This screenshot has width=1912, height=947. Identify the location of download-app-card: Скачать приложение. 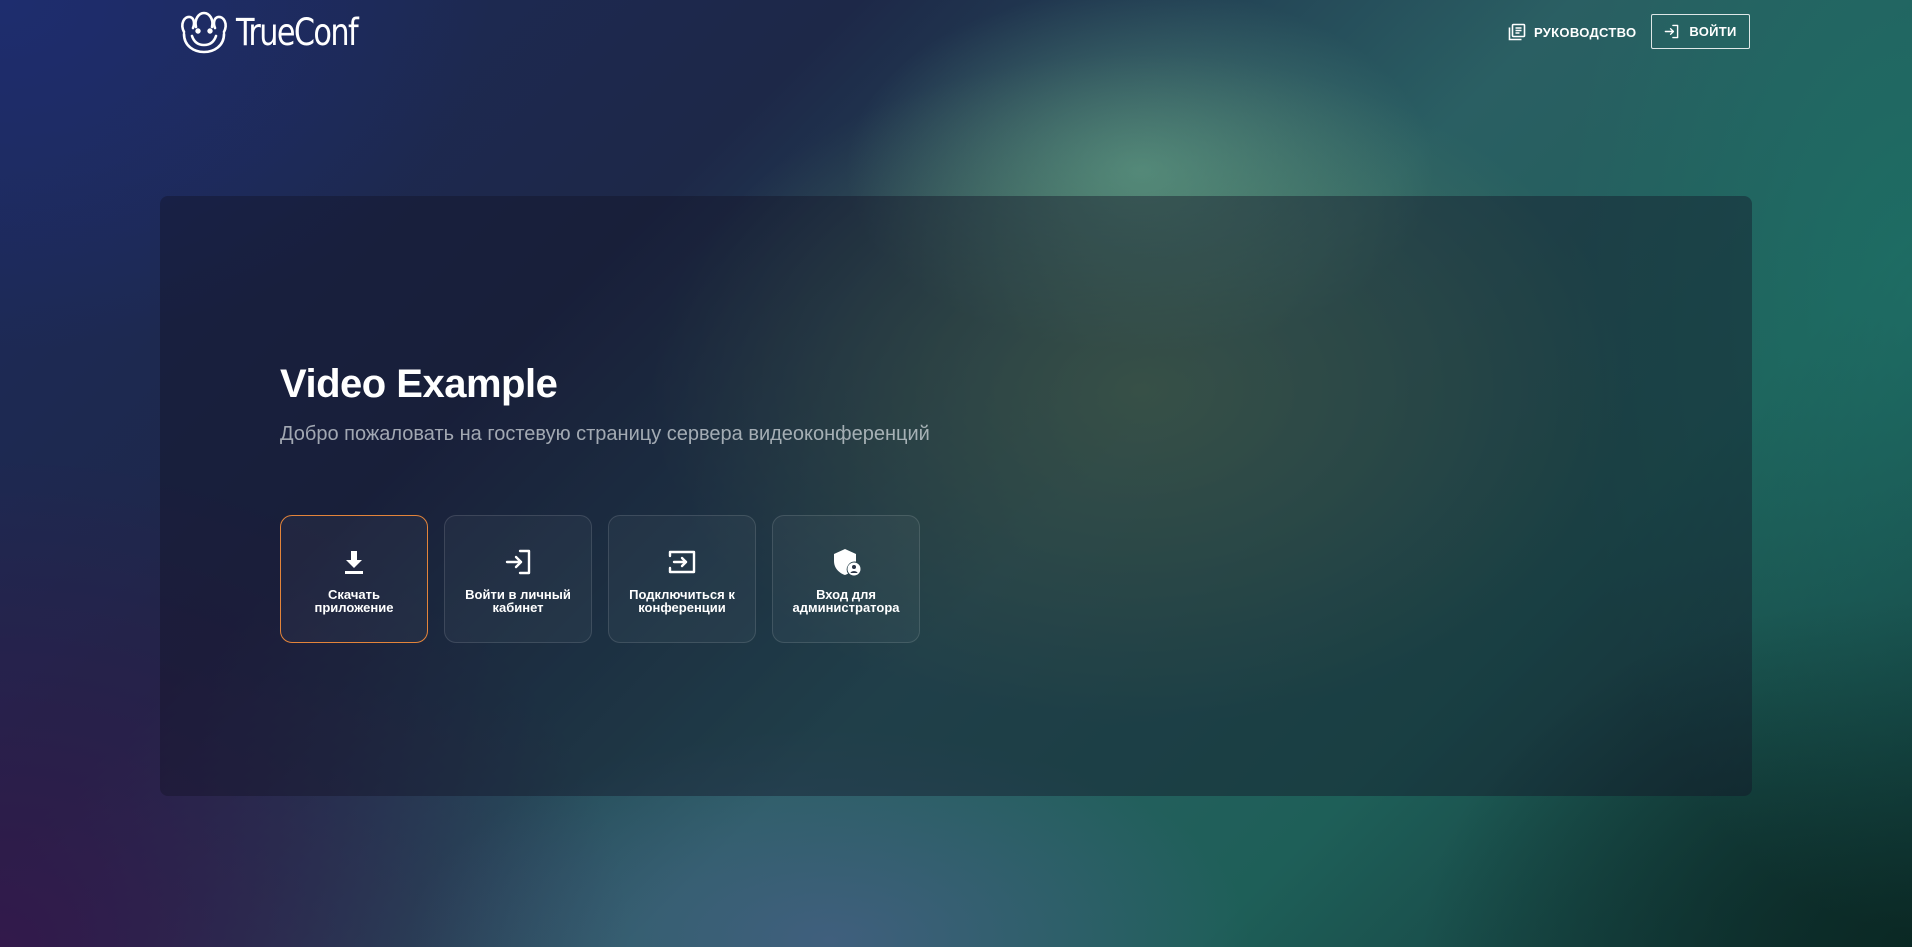
(354, 579).